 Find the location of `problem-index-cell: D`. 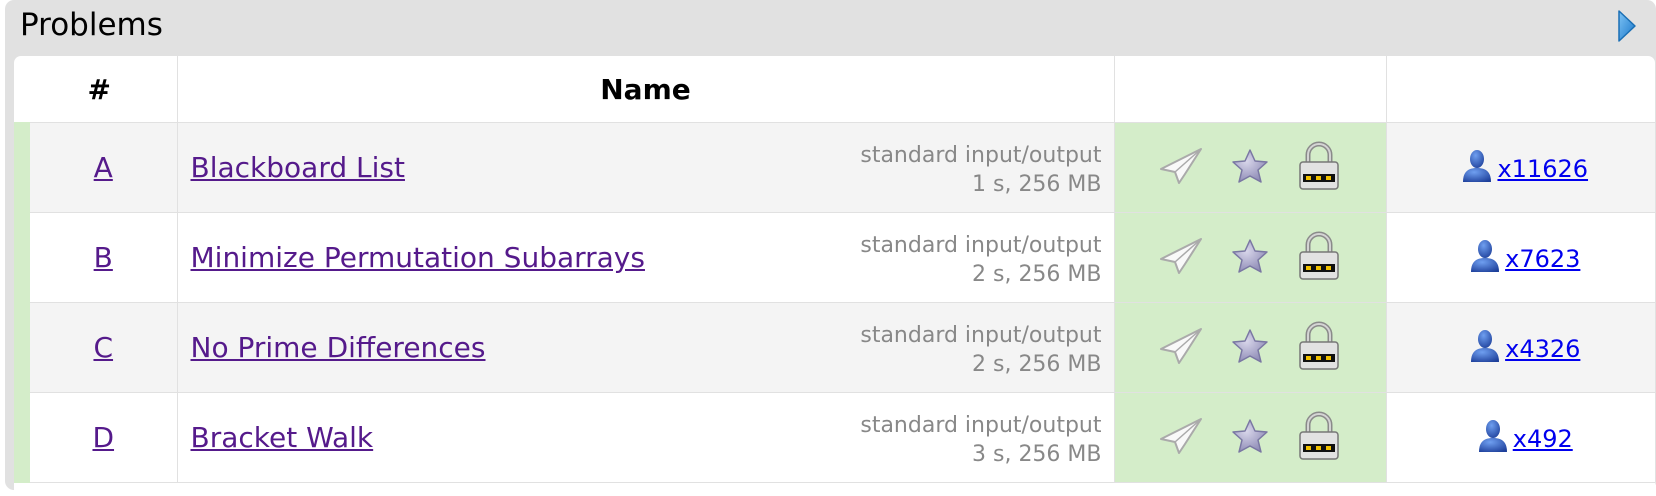

problem-index-cell: D is located at coordinates (96, 437).